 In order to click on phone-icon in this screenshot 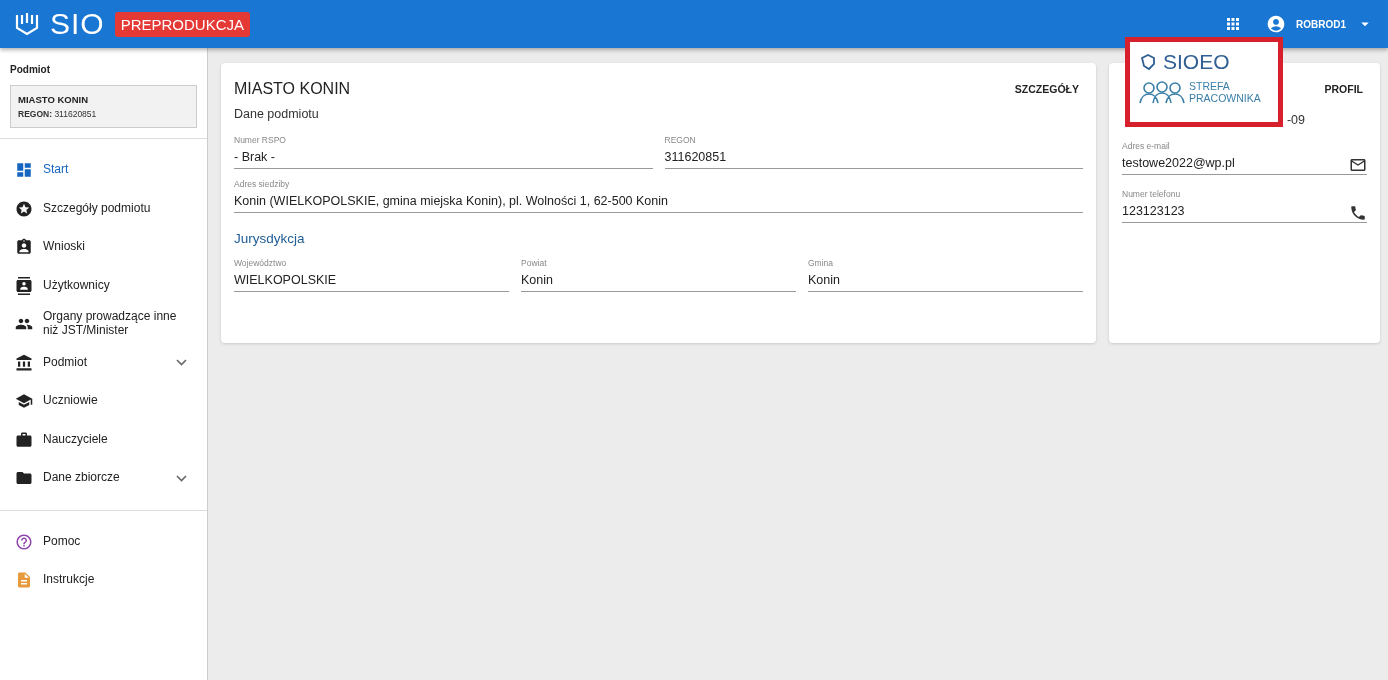, I will do `click(1358, 213)`.